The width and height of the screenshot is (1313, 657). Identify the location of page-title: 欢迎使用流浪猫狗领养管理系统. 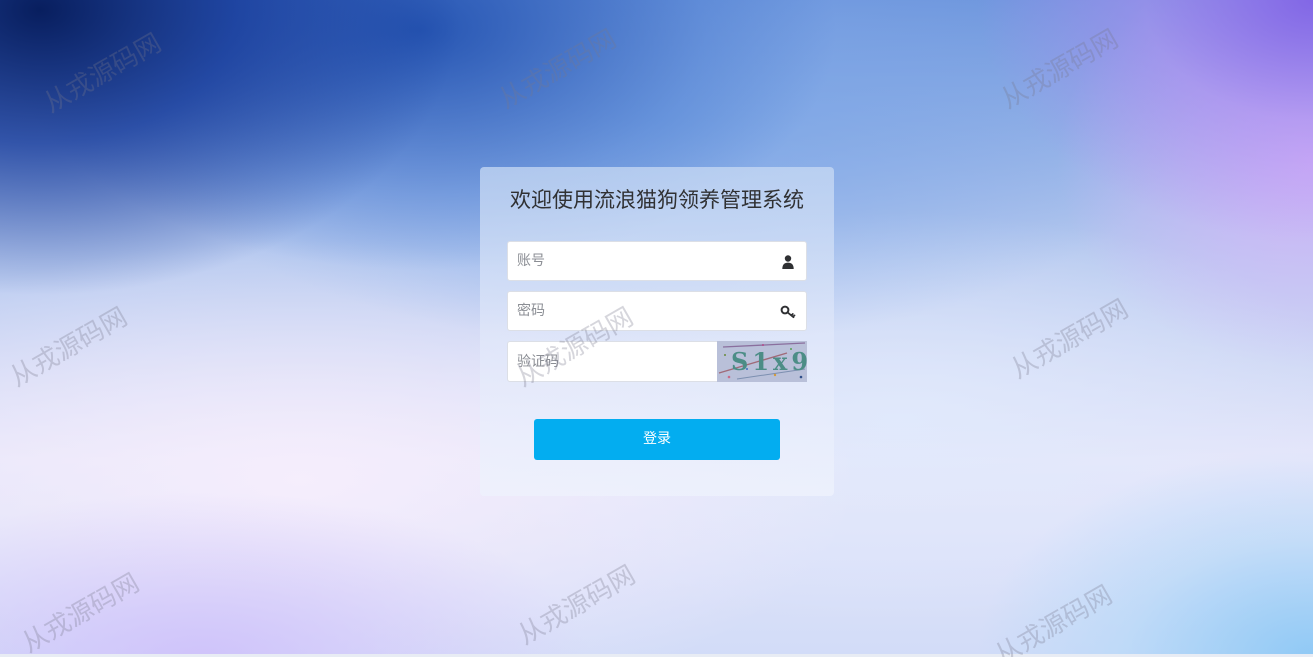
(657, 200).